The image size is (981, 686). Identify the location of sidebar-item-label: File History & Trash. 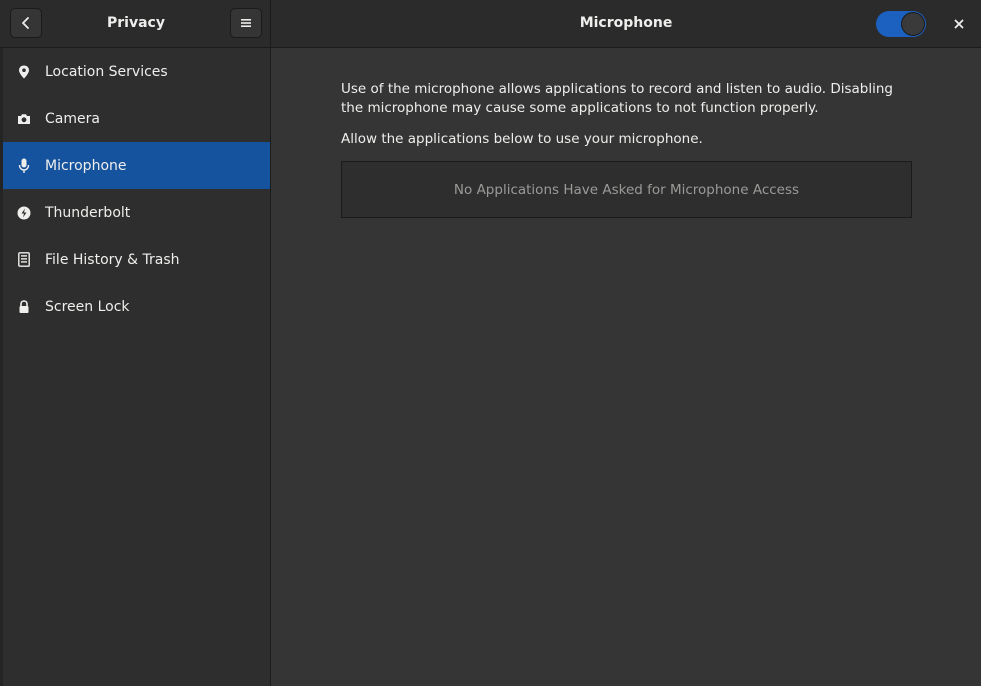
(112, 259).